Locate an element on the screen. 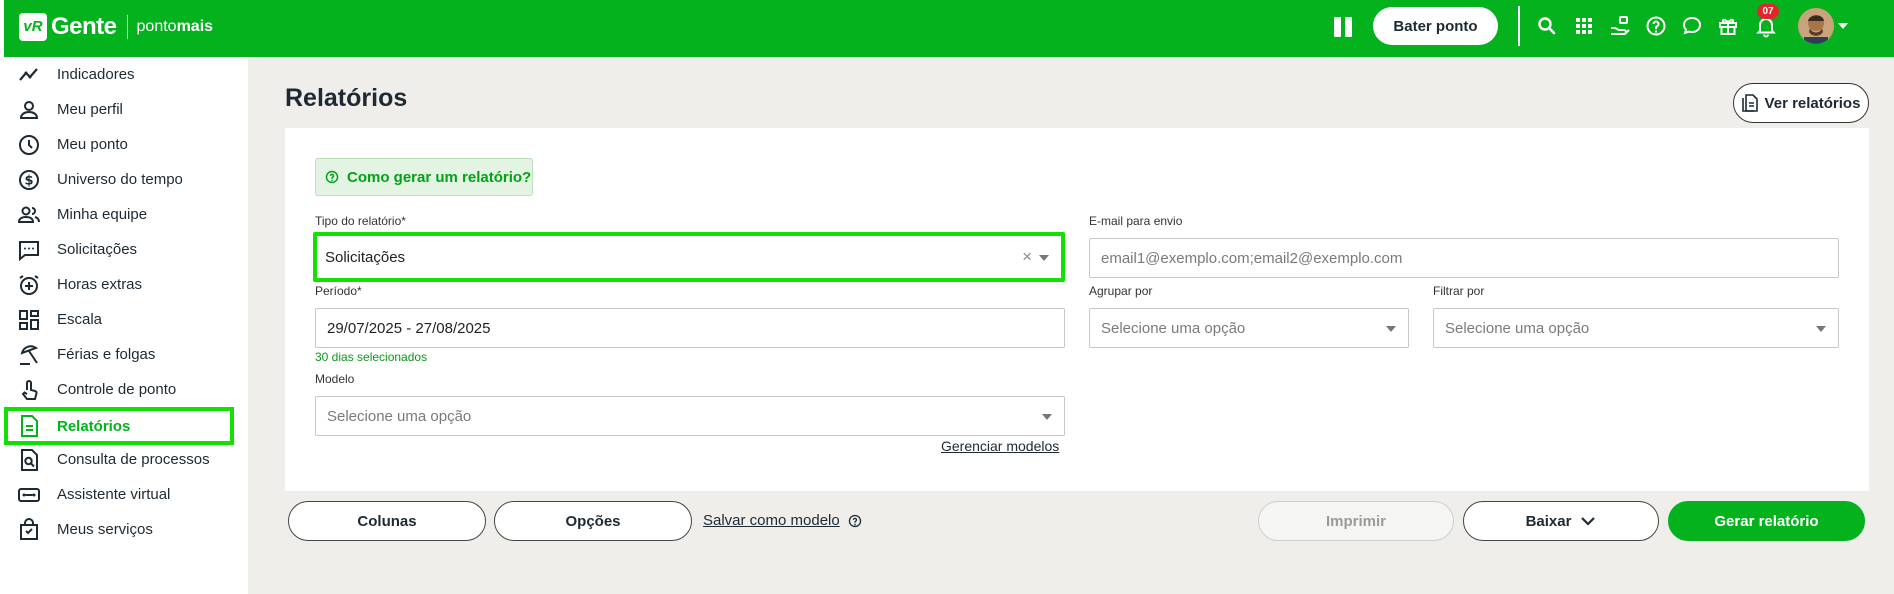 The width and height of the screenshot is (1894, 594). agrupar-label: Agrupar por is located at coordinates (1121, 291).